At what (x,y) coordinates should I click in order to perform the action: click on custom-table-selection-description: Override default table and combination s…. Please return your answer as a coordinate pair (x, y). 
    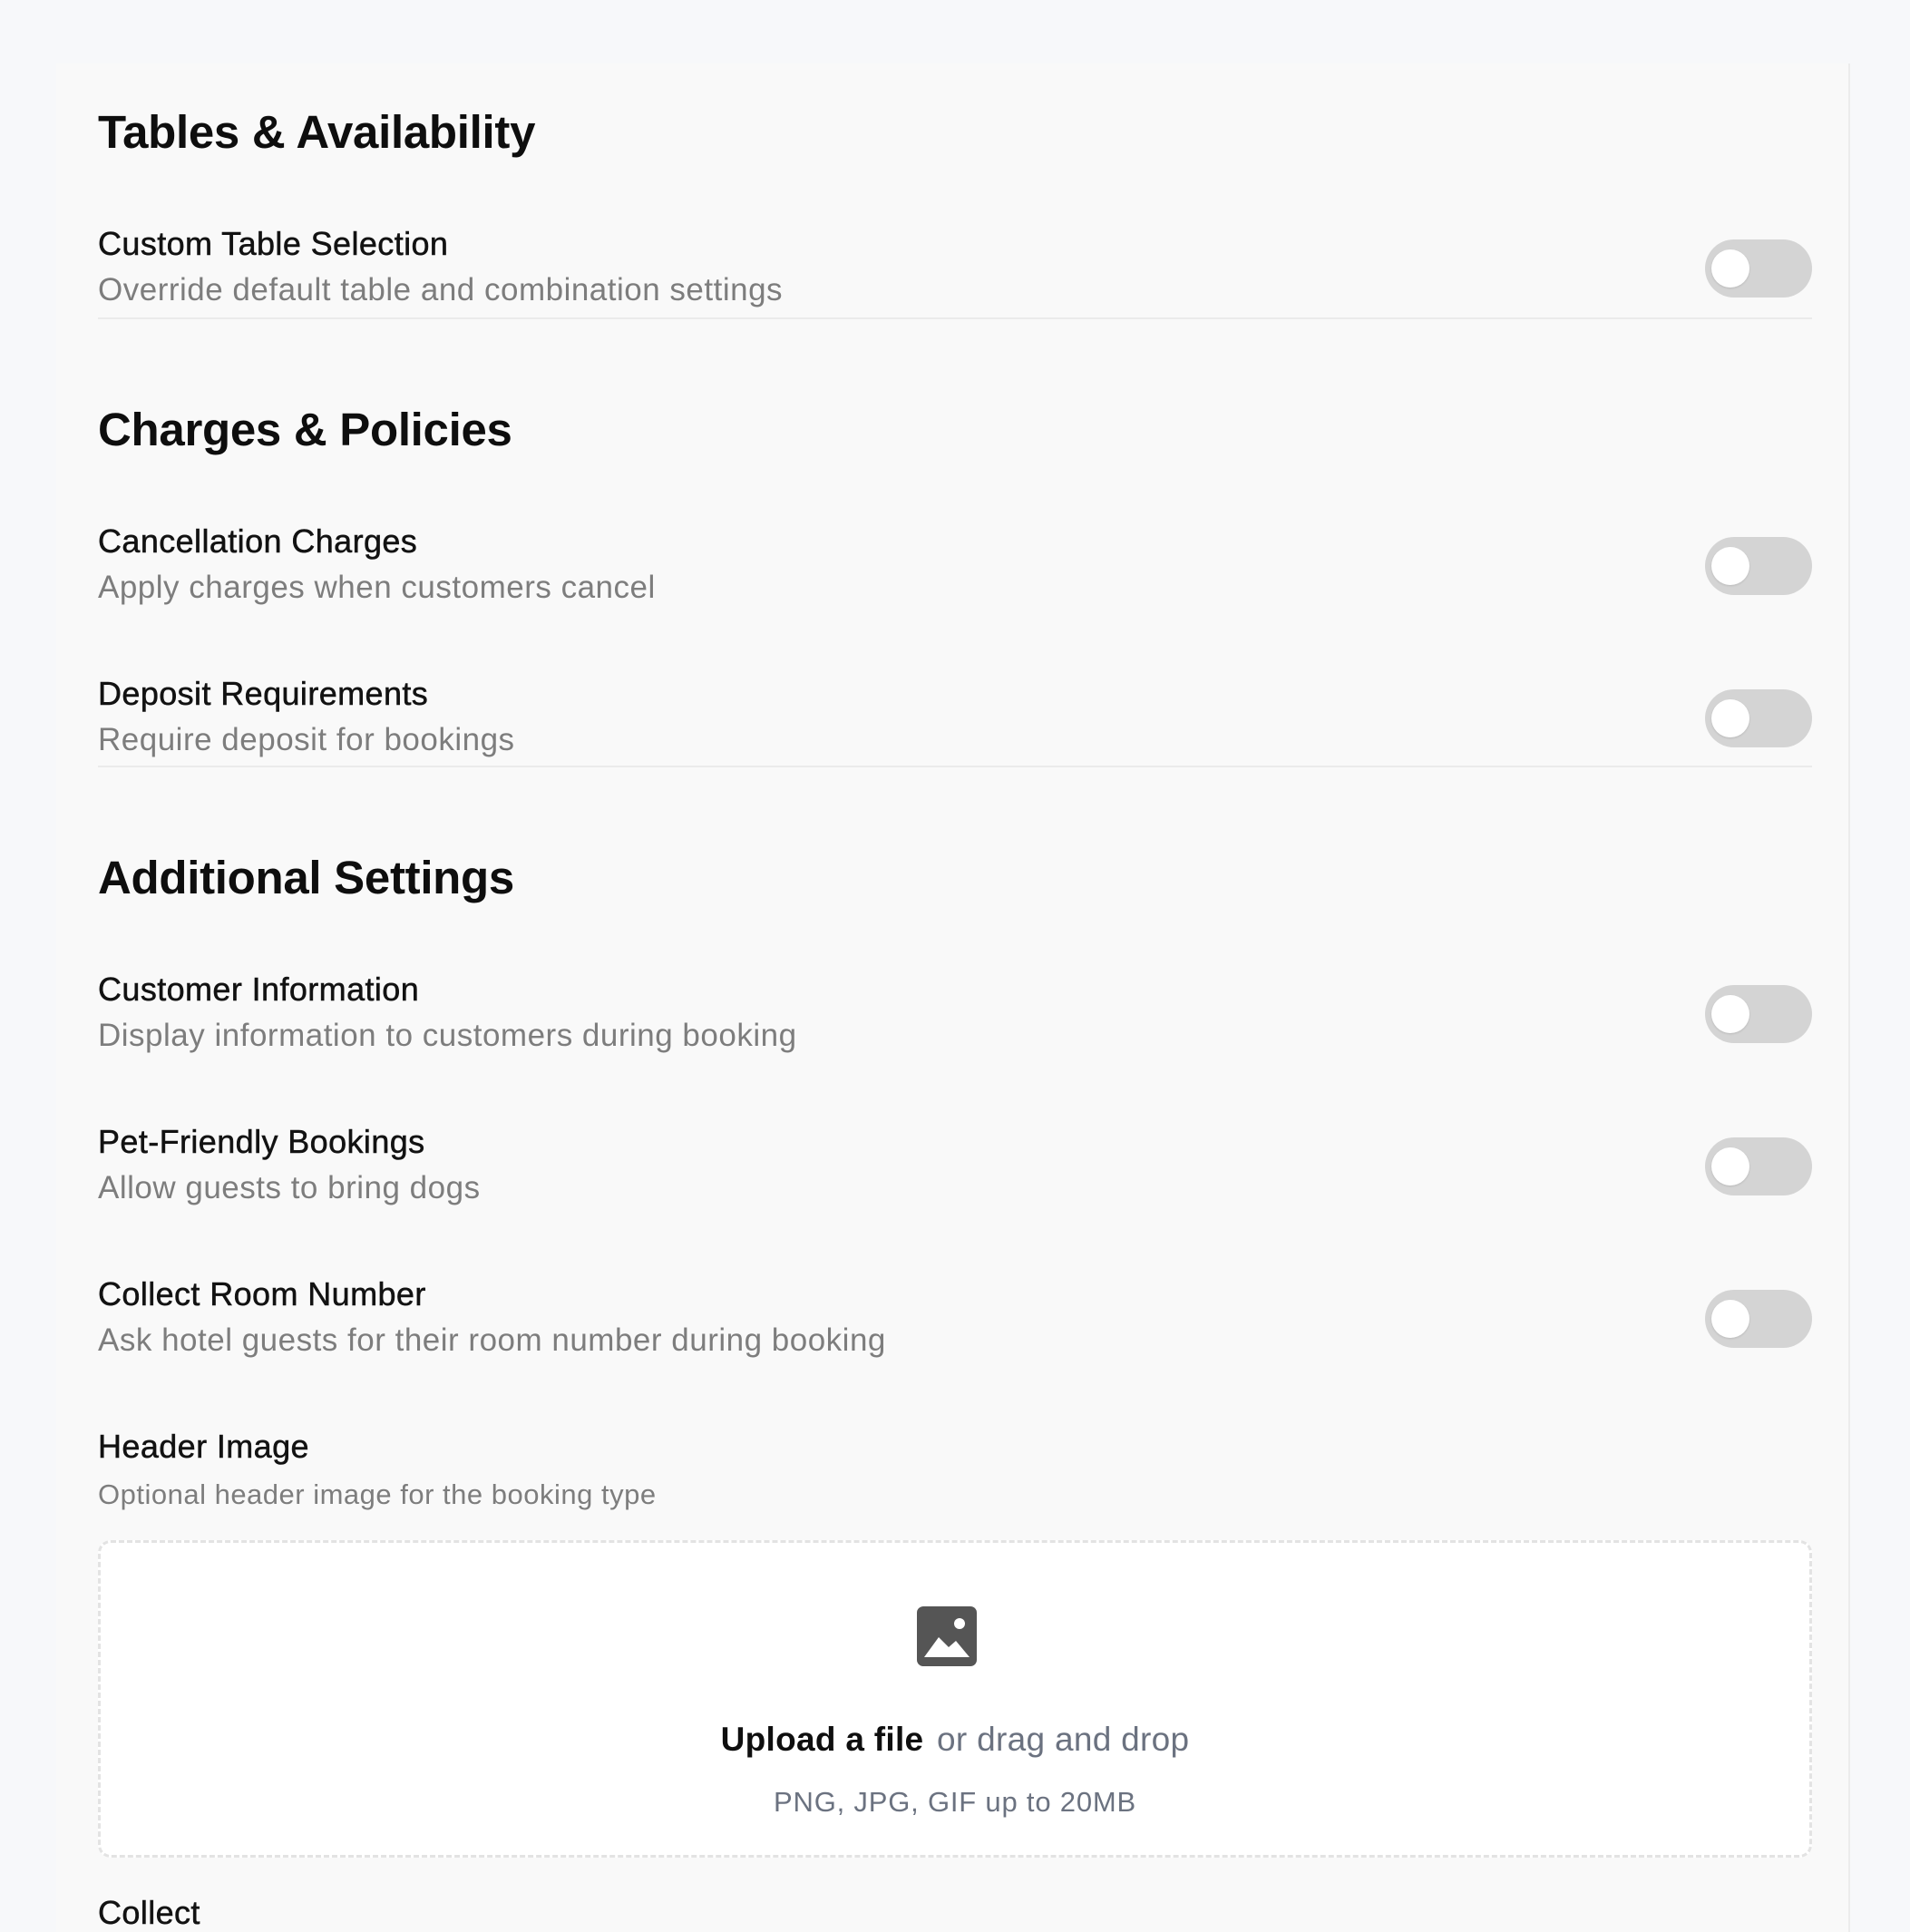
    Looking at the image, I should click on (441, 289).